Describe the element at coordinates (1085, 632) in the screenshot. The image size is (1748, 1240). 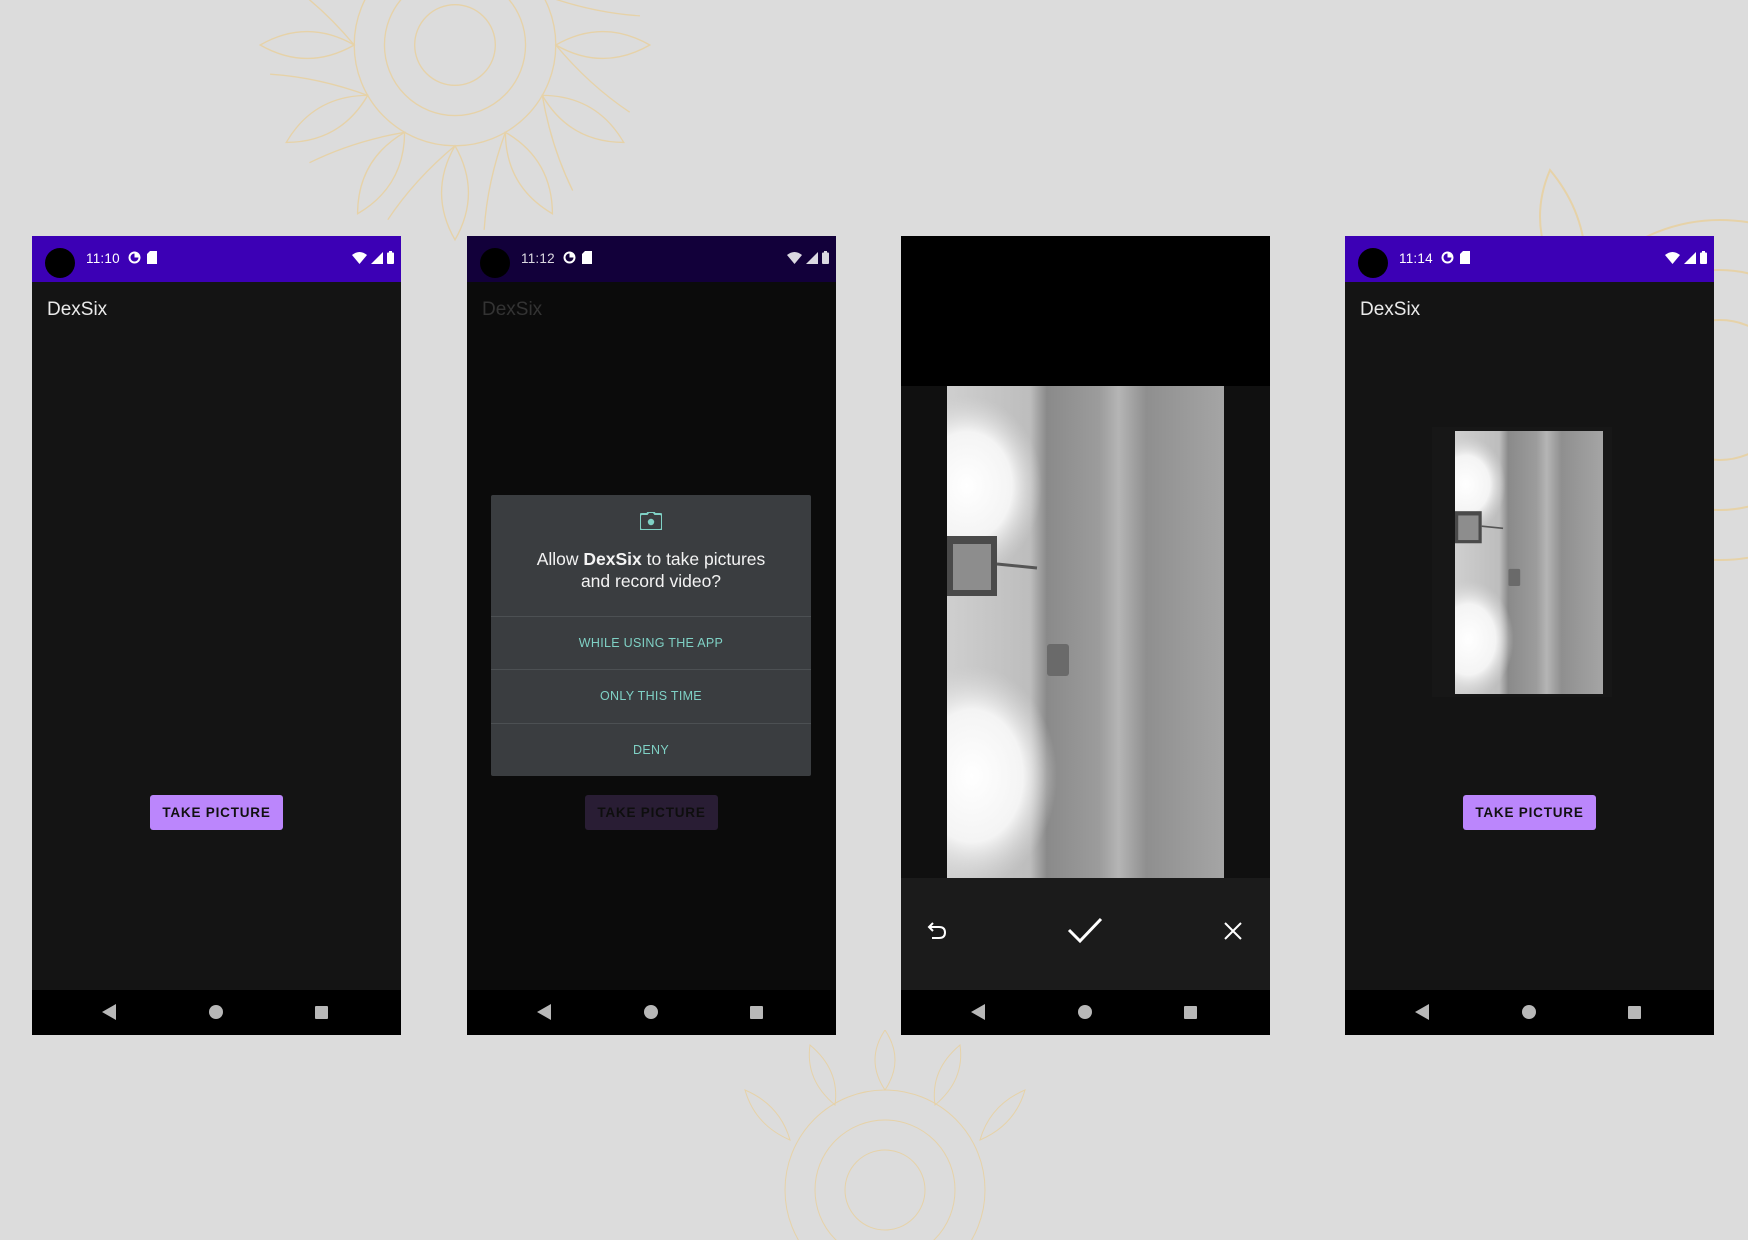
I see `captured-photo` at that location.